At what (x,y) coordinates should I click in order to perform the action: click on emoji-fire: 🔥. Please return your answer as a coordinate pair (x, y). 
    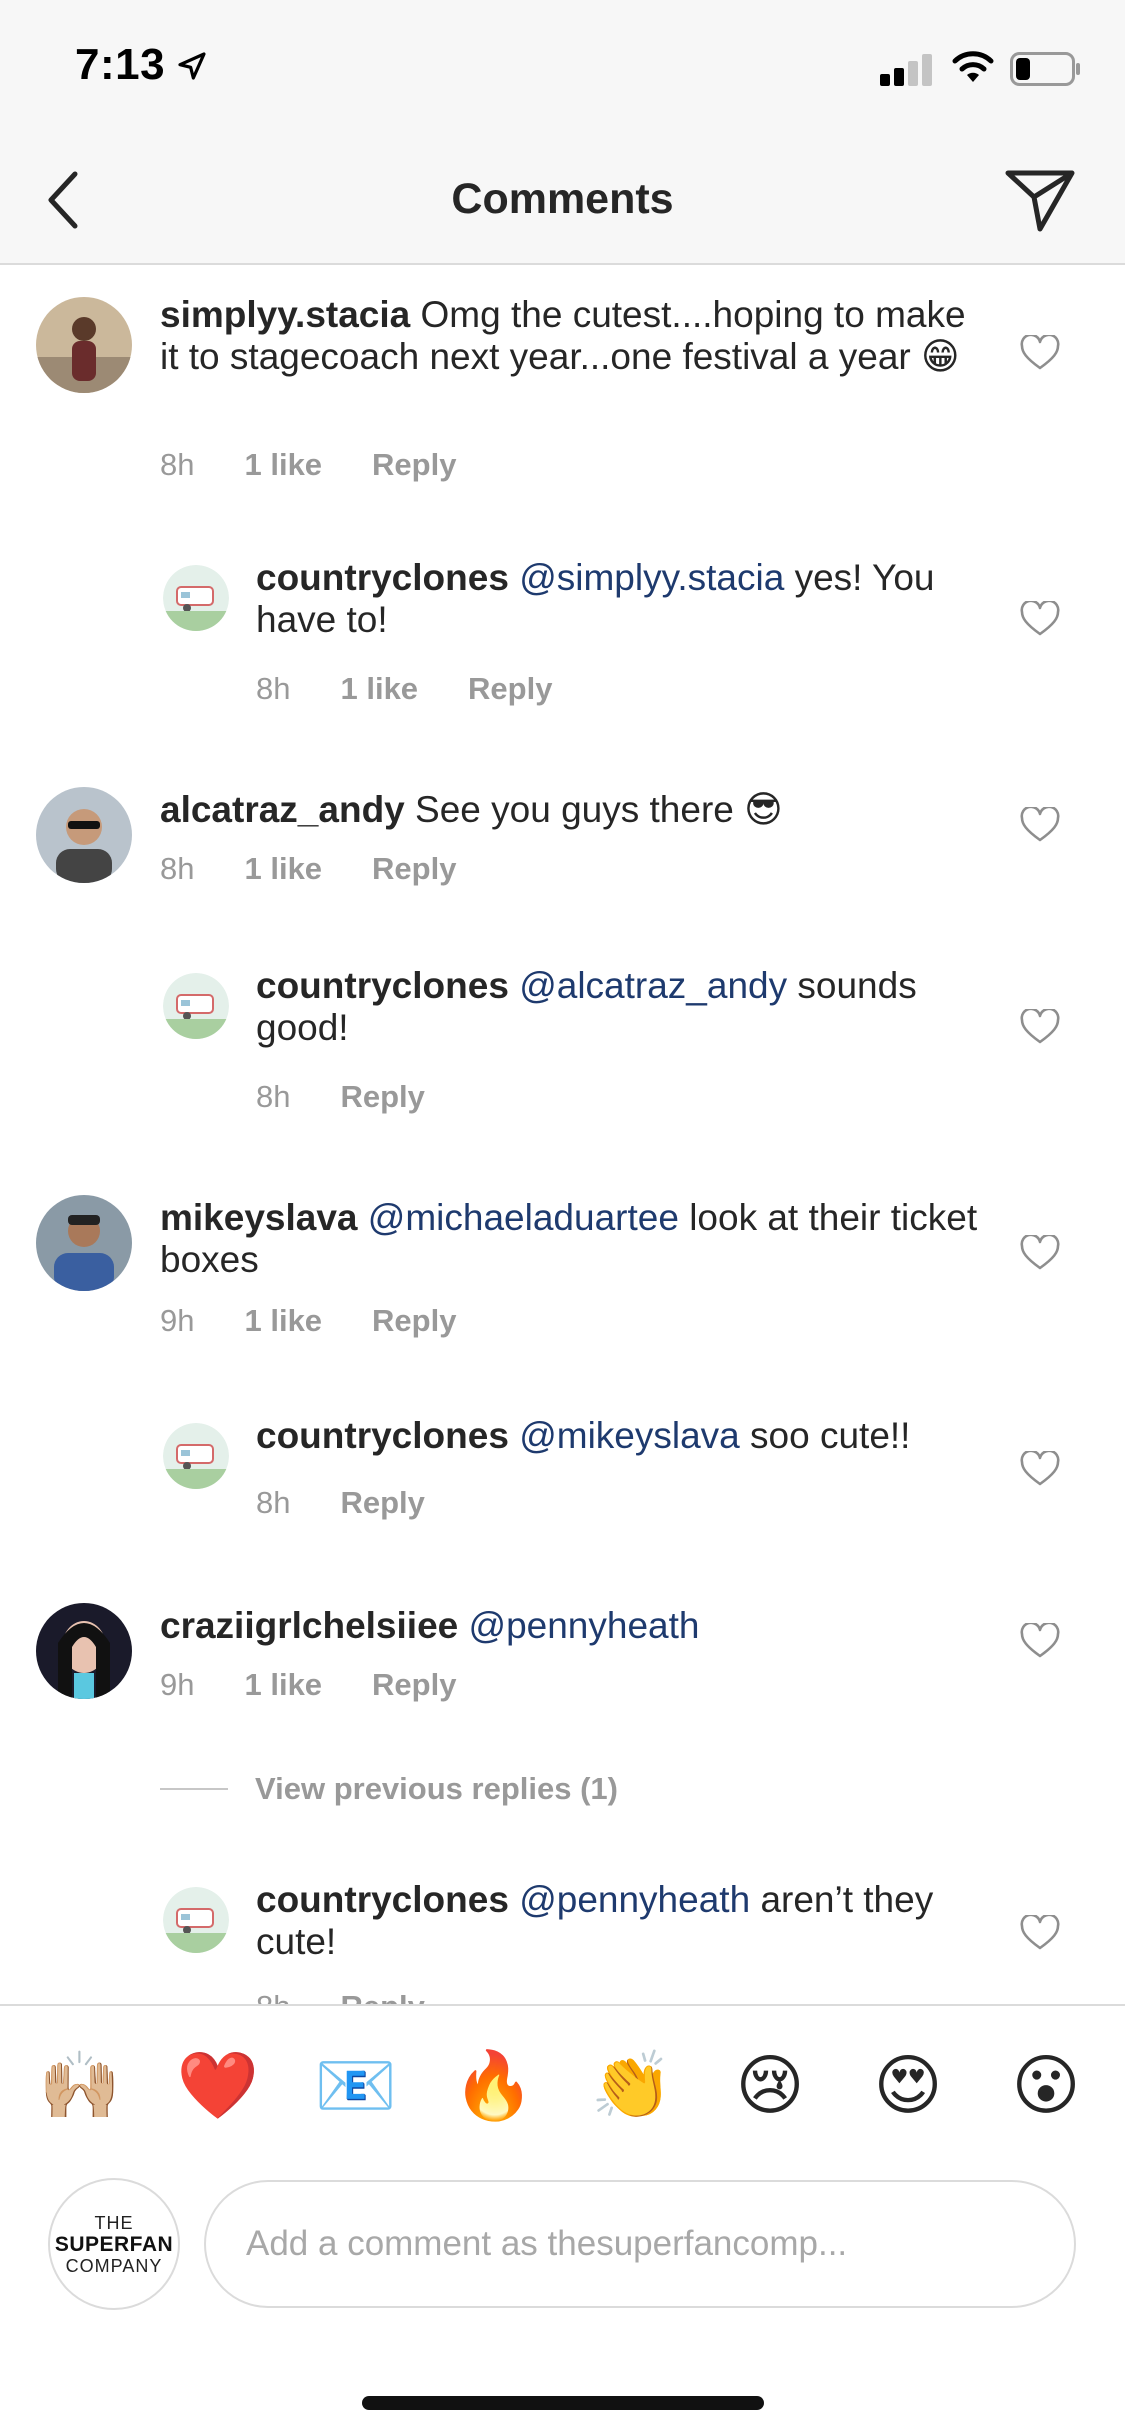
    Looking at the image, I should click on (494, 2086).